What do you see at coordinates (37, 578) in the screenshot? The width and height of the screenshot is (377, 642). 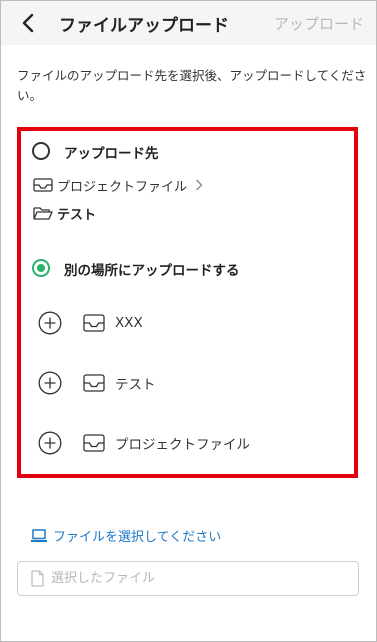 I see `document-icon` at bounding box center [37, 578].